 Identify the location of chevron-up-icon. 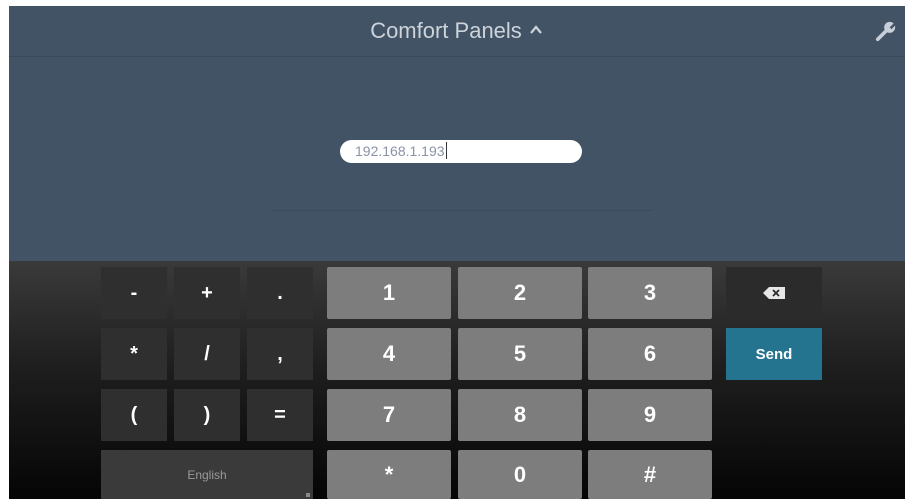
(535, 29).